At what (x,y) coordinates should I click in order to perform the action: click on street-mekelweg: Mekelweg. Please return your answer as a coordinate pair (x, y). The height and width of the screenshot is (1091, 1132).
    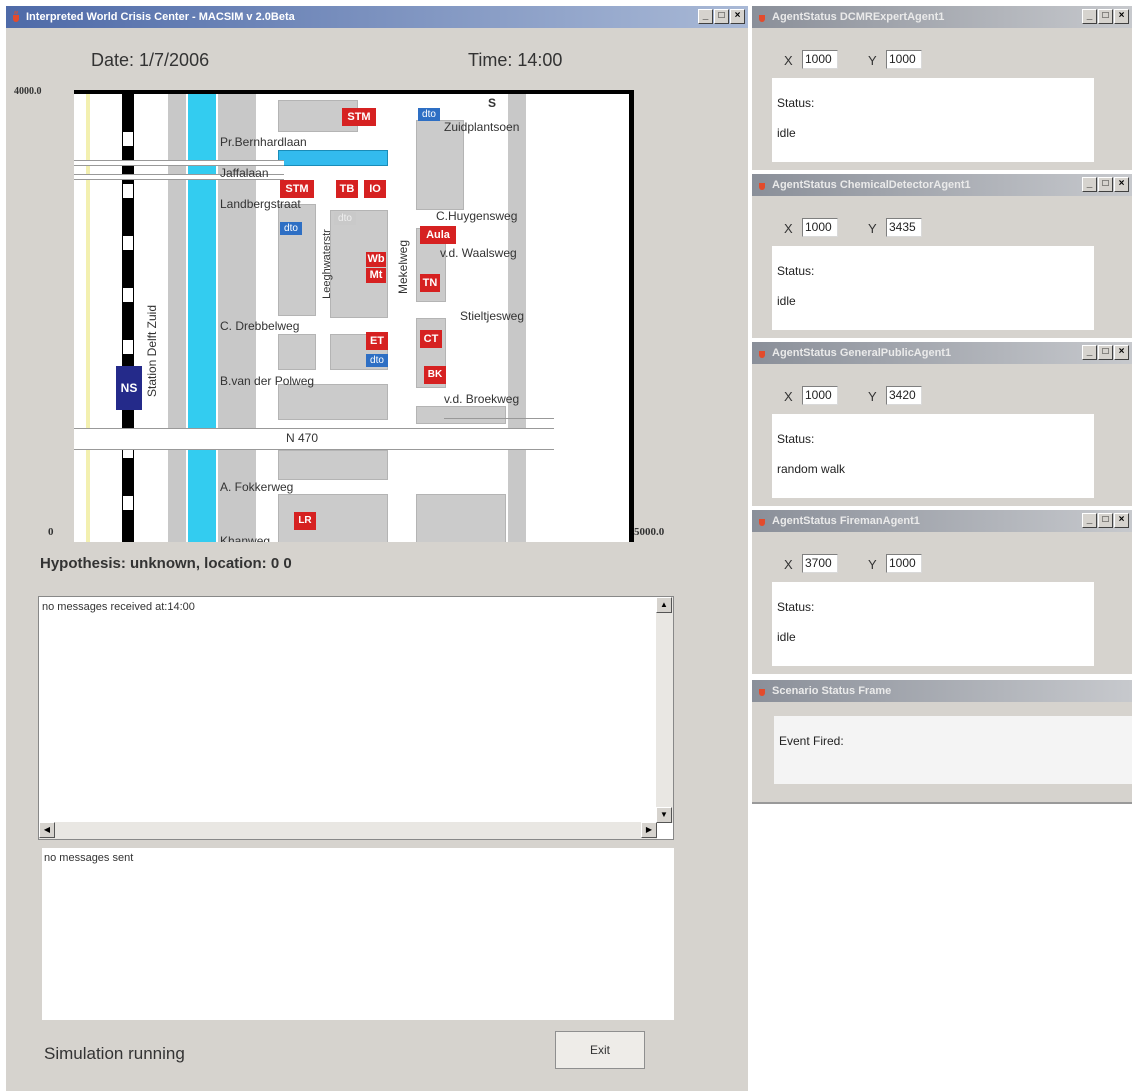
    Looking at the image, I should click on (403, 267).